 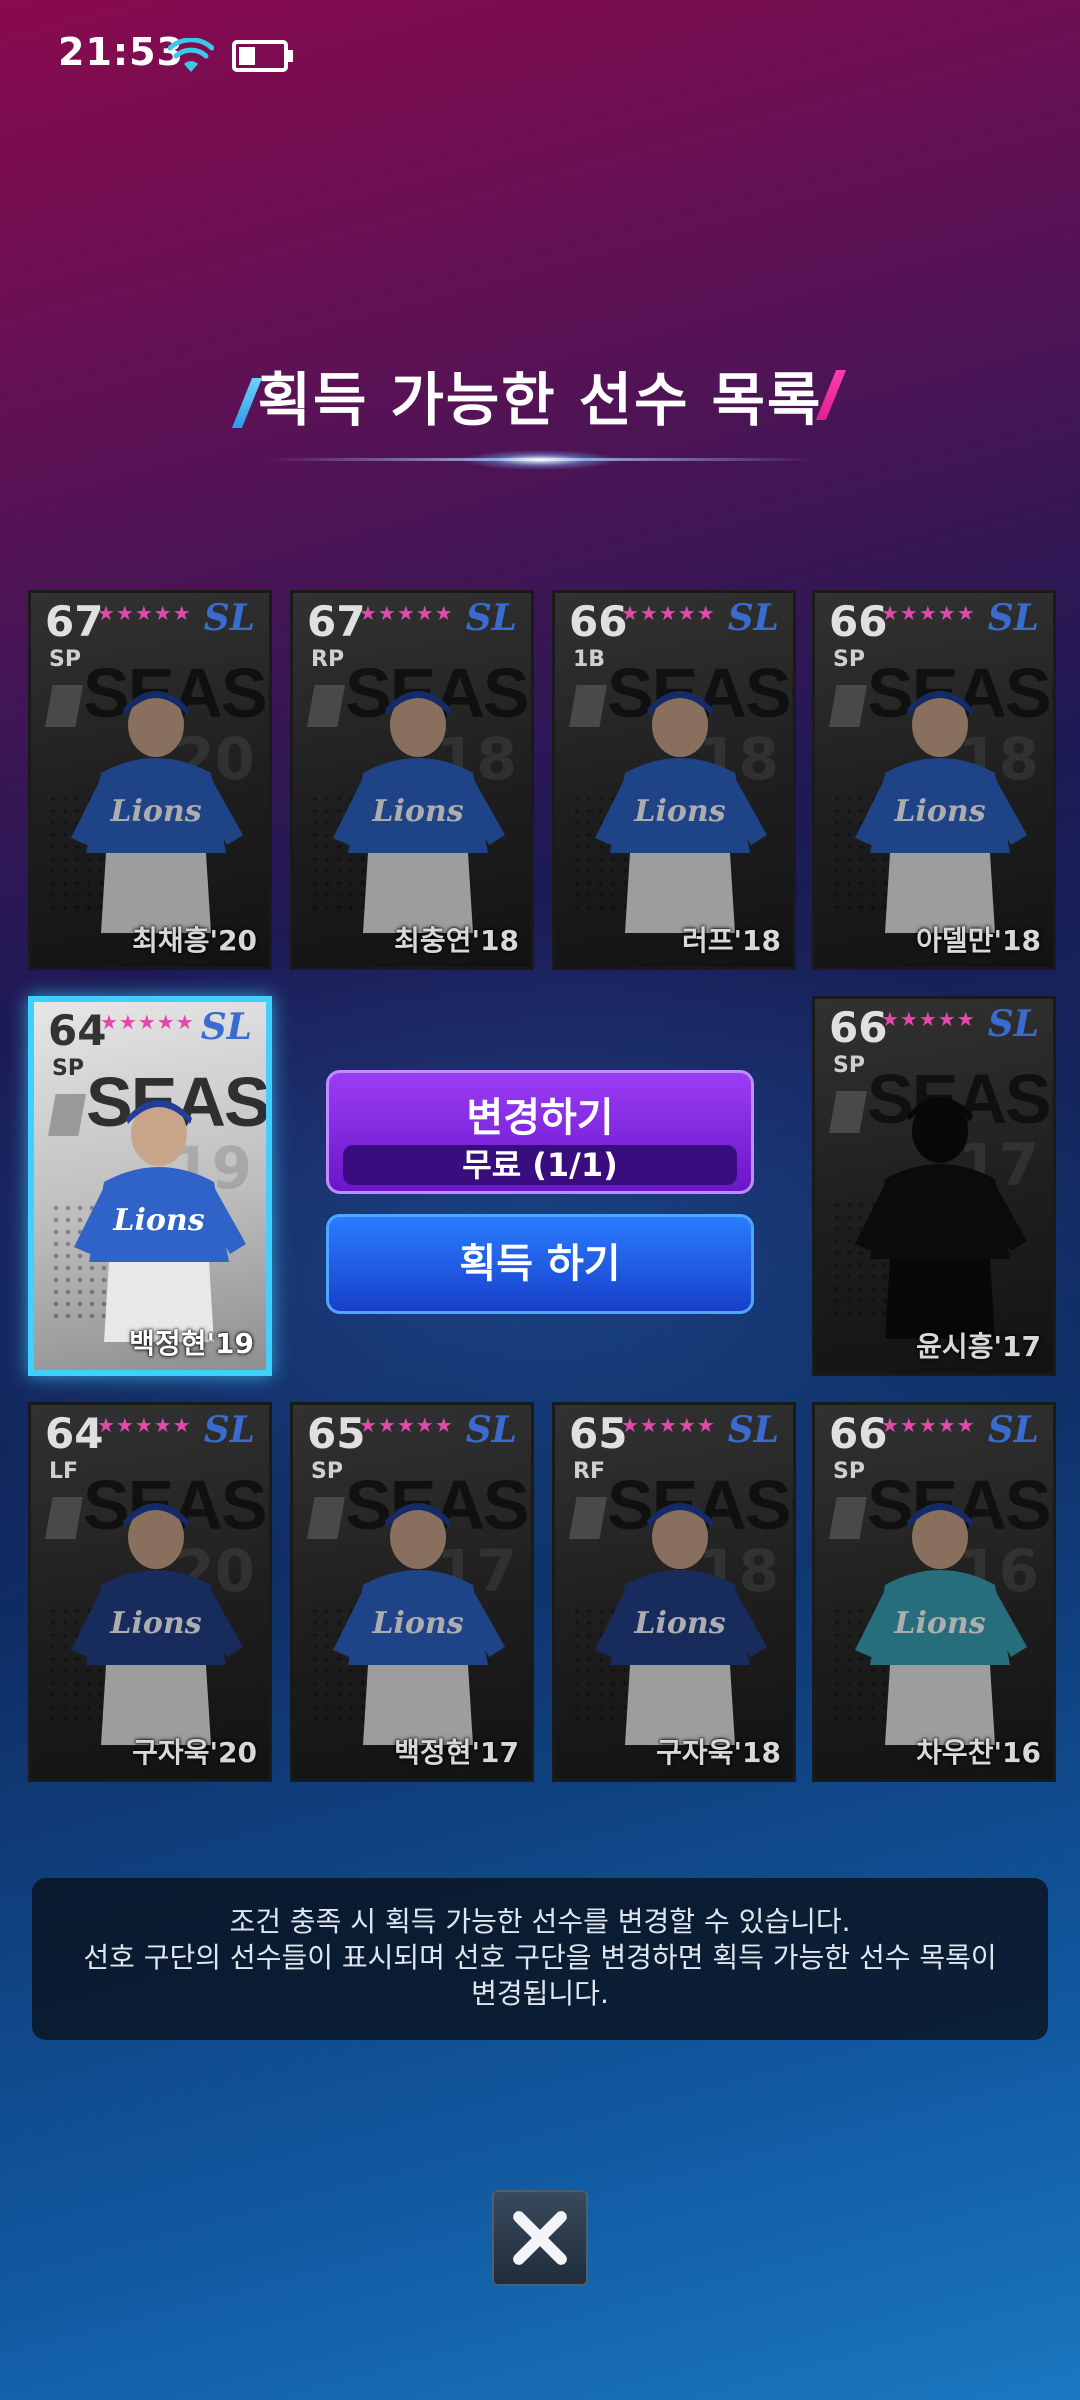 I want to click on card-player-name: 구자욱'18, so click(x=718, y=1752).